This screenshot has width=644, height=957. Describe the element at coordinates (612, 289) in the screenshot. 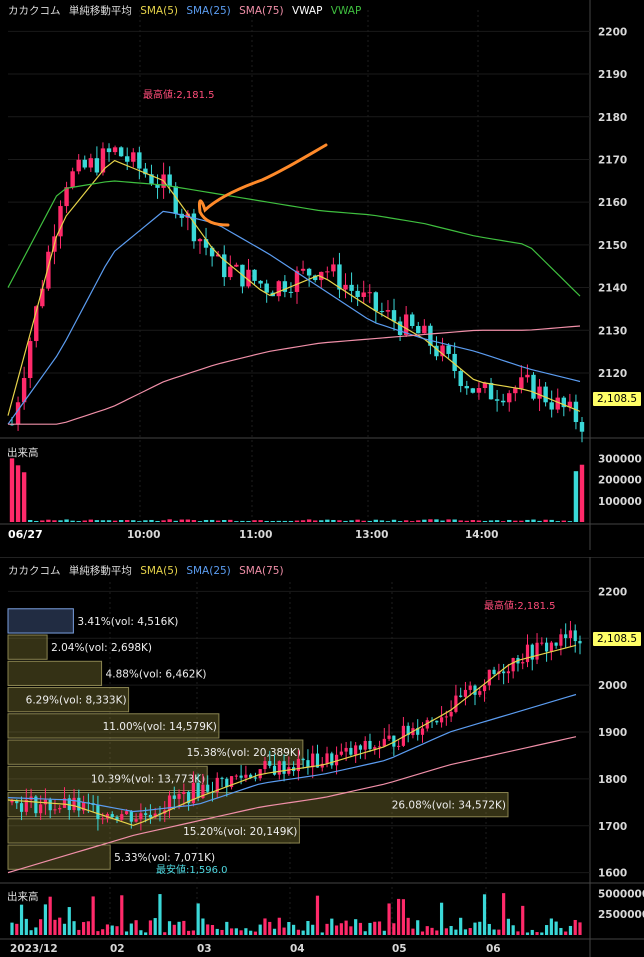

I see `price-tick-label: 2140` at that location.